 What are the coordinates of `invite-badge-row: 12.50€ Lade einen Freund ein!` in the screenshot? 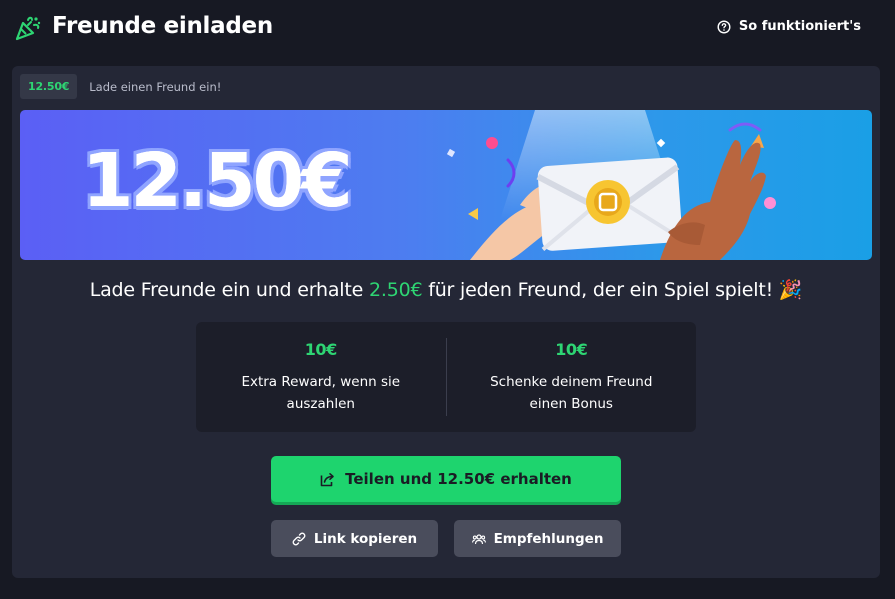 It's located at (120, 86).